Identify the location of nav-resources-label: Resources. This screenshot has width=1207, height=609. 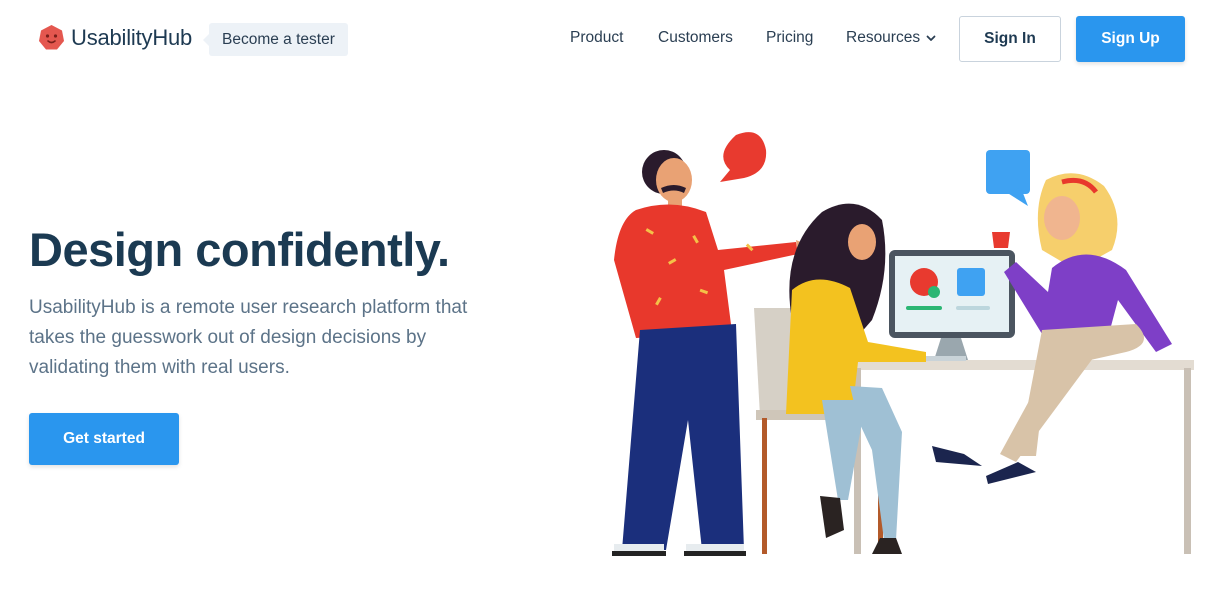
(883, 37).